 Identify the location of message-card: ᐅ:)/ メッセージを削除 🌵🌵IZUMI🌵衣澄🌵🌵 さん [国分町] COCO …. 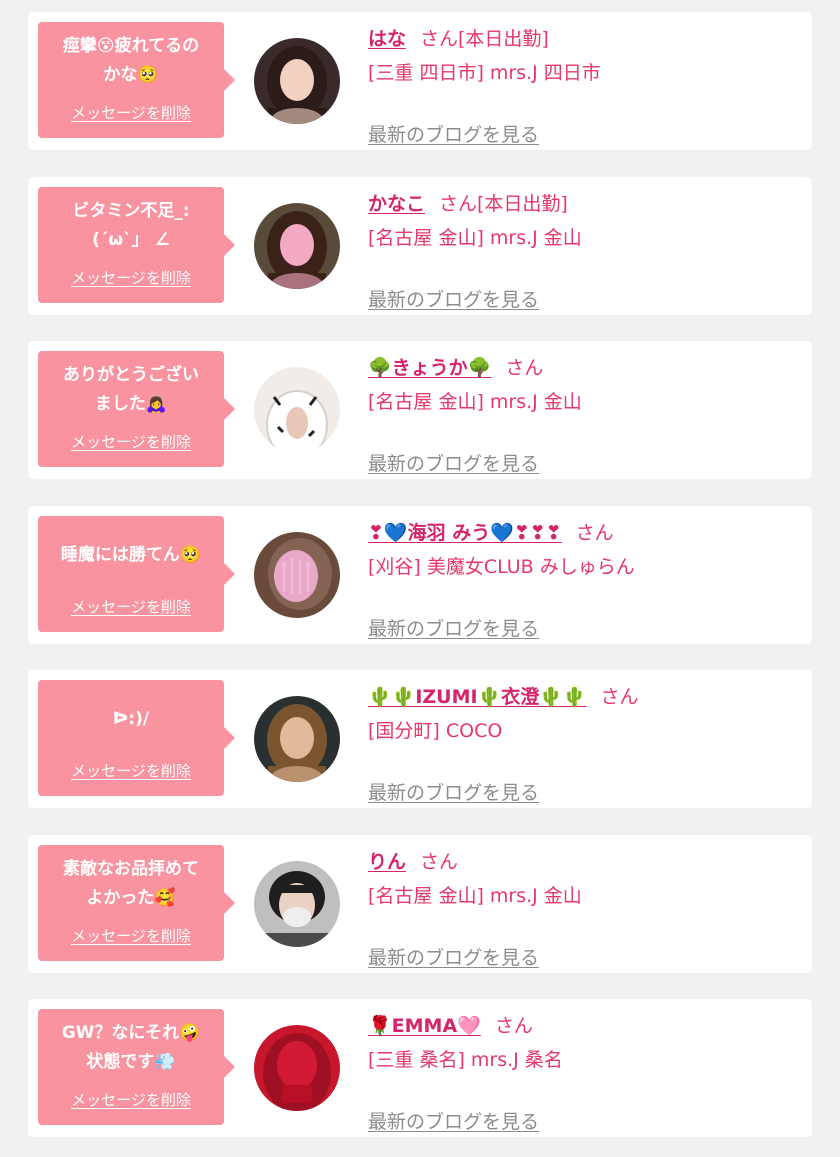
(420, 739).